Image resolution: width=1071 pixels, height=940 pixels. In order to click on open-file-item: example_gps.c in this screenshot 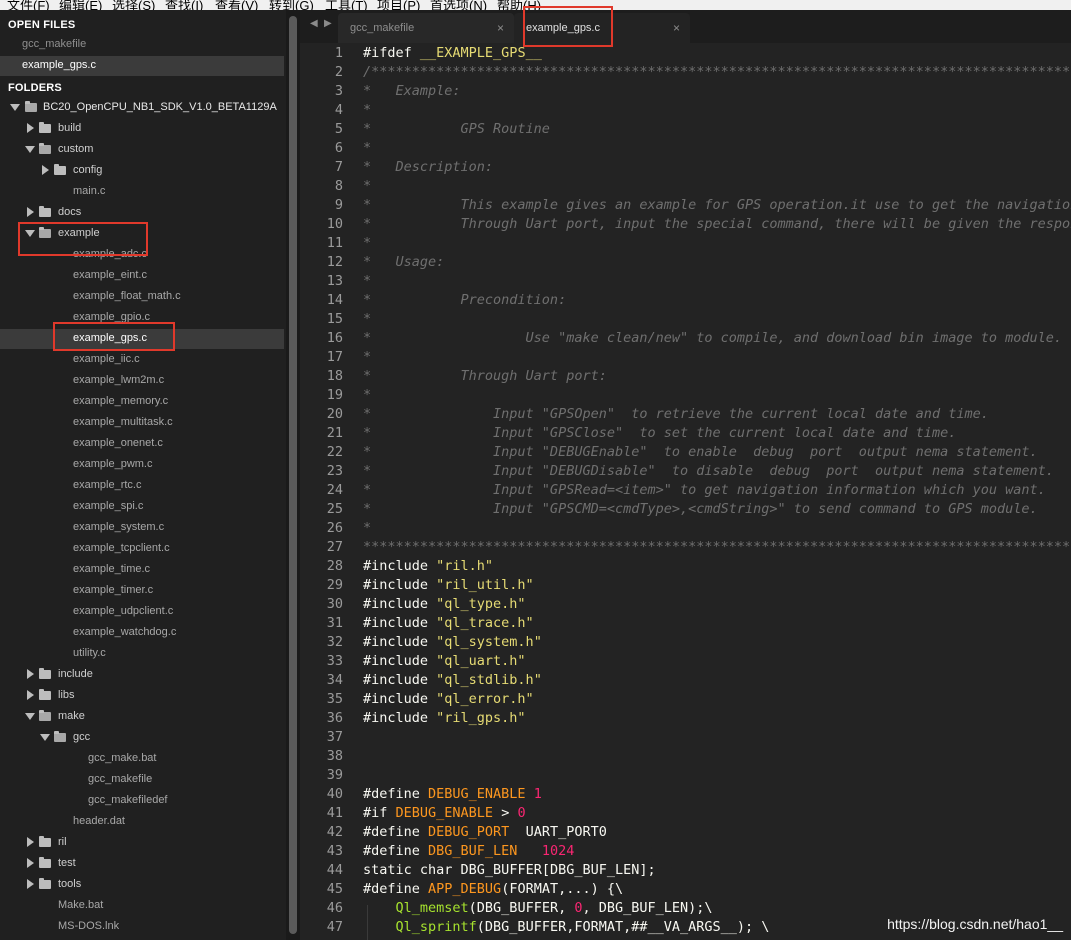, I will do `click(142, 66)`.